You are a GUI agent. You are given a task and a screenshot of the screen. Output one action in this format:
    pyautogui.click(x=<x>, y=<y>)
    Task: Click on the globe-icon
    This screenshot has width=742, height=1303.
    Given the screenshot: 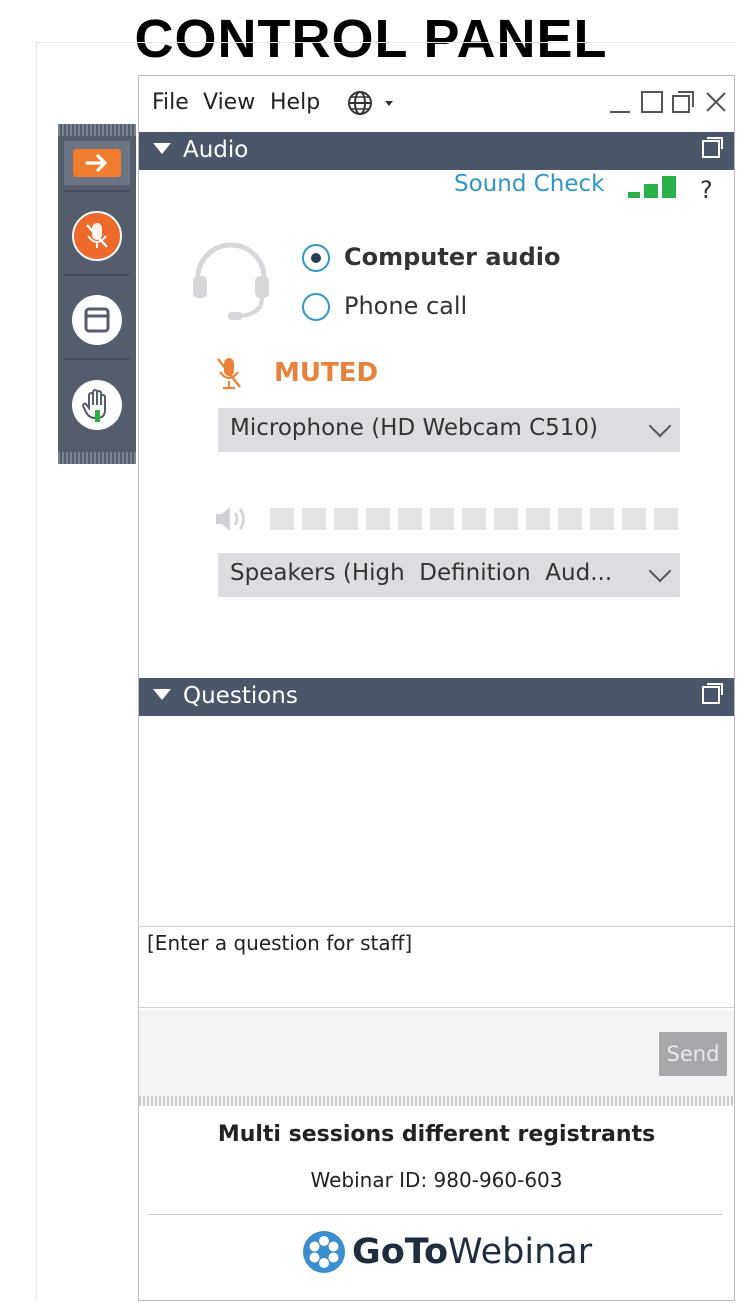 What is the action you would take?
    pyautogui.click(x=370, y=103)
    